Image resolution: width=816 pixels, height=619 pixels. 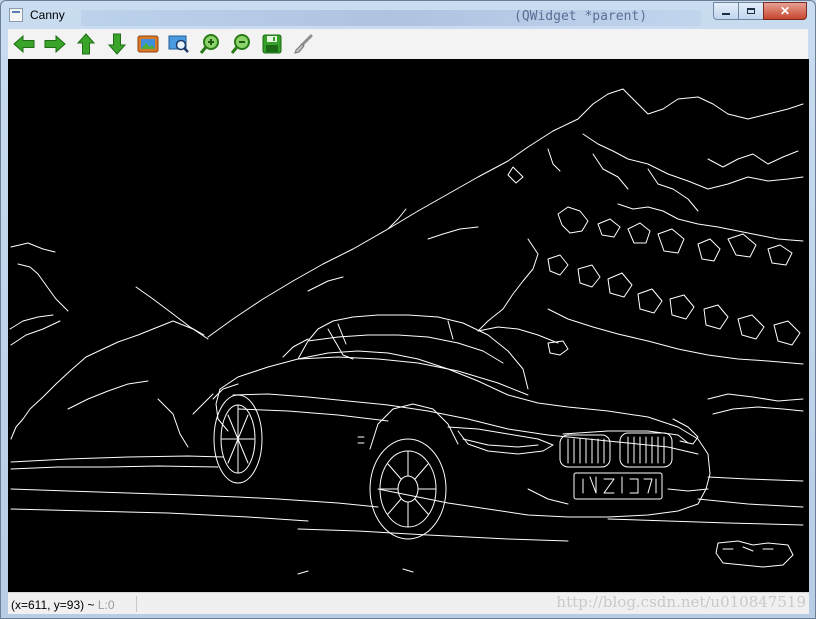 I want to click on zoom-out-icon, so click(x=240, y=44).